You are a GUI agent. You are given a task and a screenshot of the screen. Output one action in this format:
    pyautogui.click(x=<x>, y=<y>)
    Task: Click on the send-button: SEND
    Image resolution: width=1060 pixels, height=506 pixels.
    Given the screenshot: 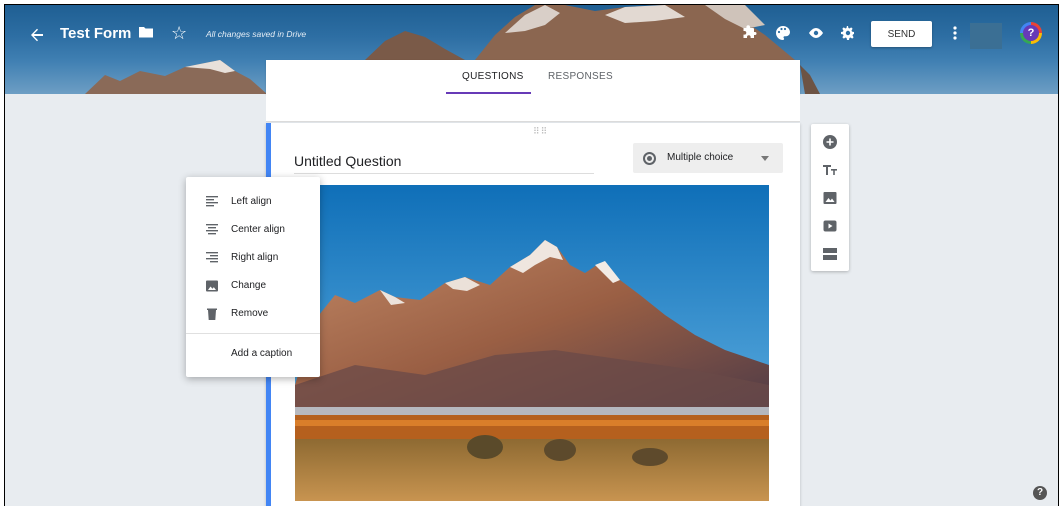 What is the action you would take?
    pyautogui.click(x=901, y=34)
    